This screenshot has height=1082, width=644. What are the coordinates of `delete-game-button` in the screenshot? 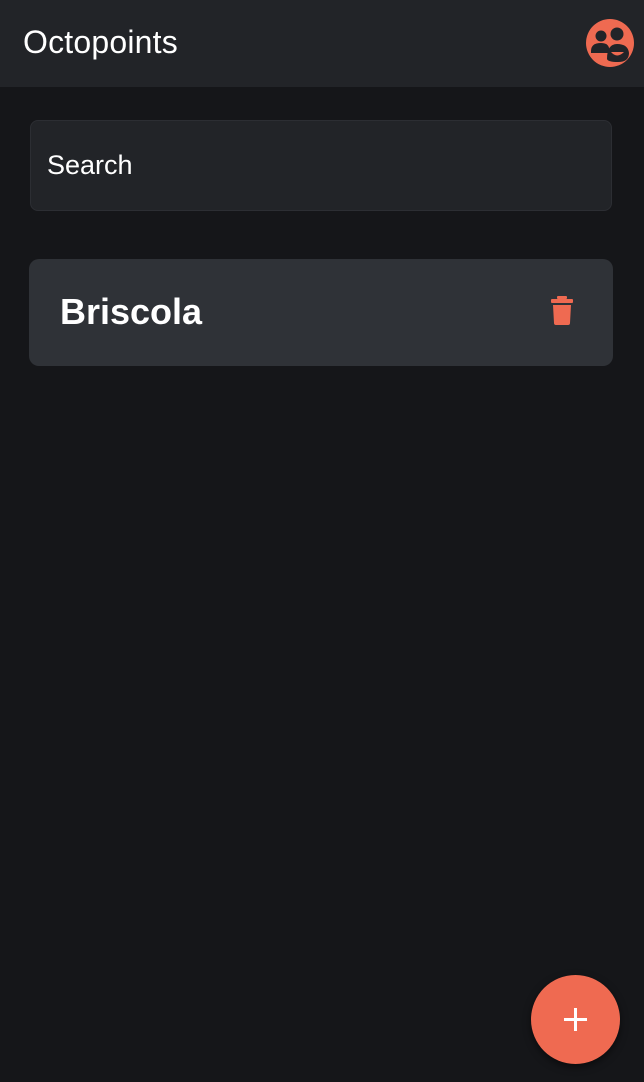 It's located at (562, 310).